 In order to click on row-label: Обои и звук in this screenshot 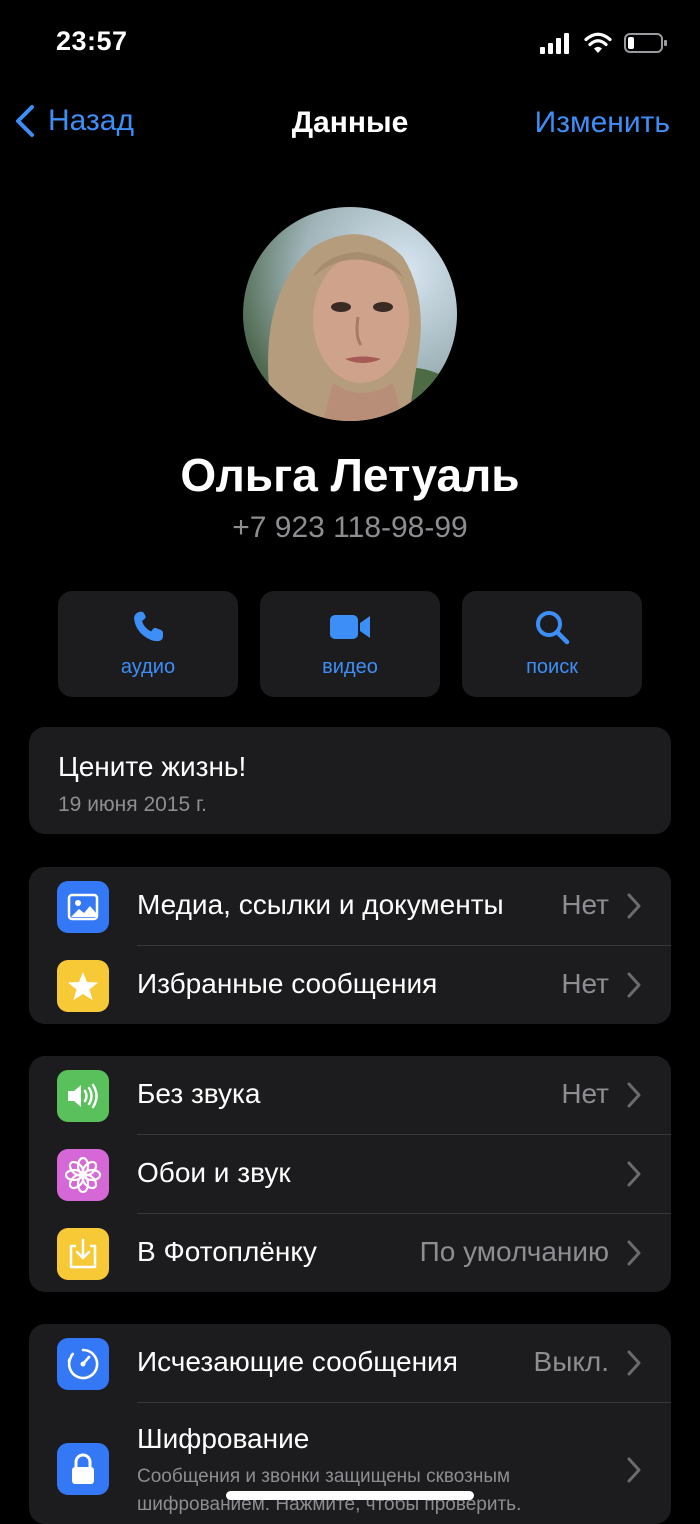, I will do `click(214, 1172)`.